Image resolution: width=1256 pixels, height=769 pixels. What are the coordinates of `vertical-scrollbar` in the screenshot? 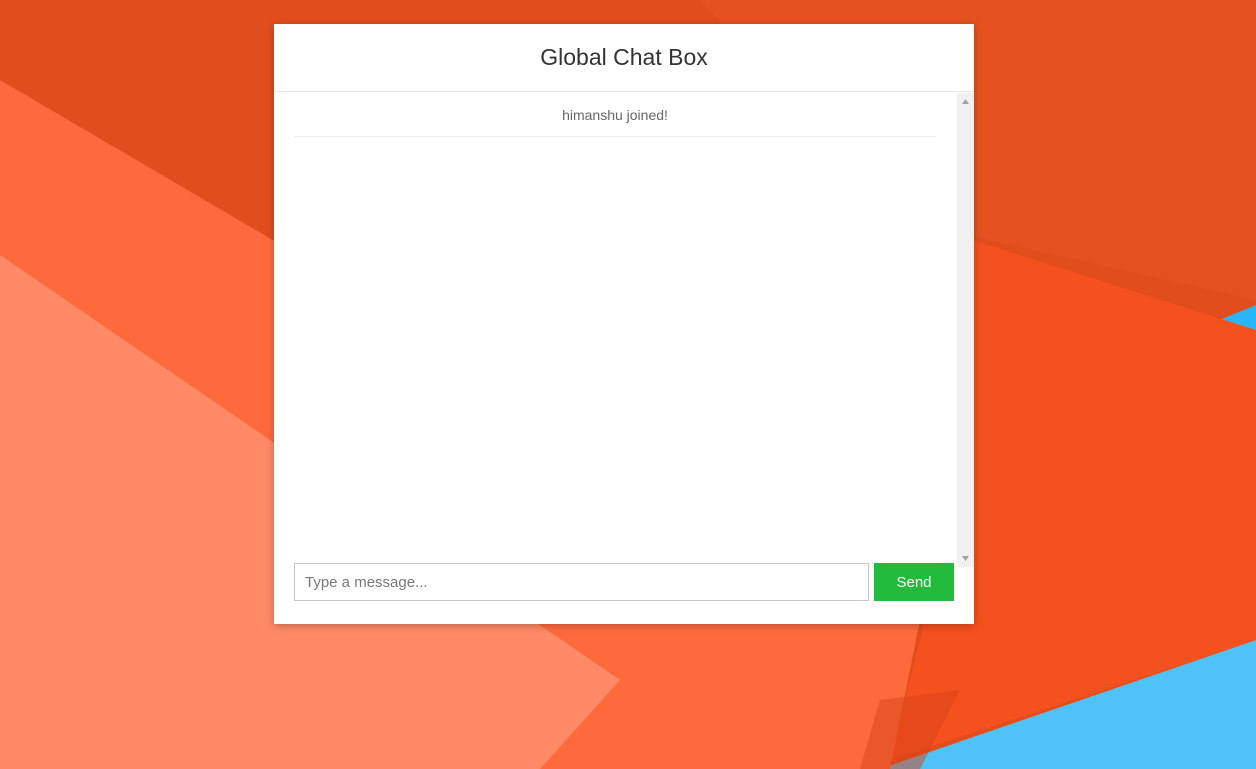 It's located at (965, 330).